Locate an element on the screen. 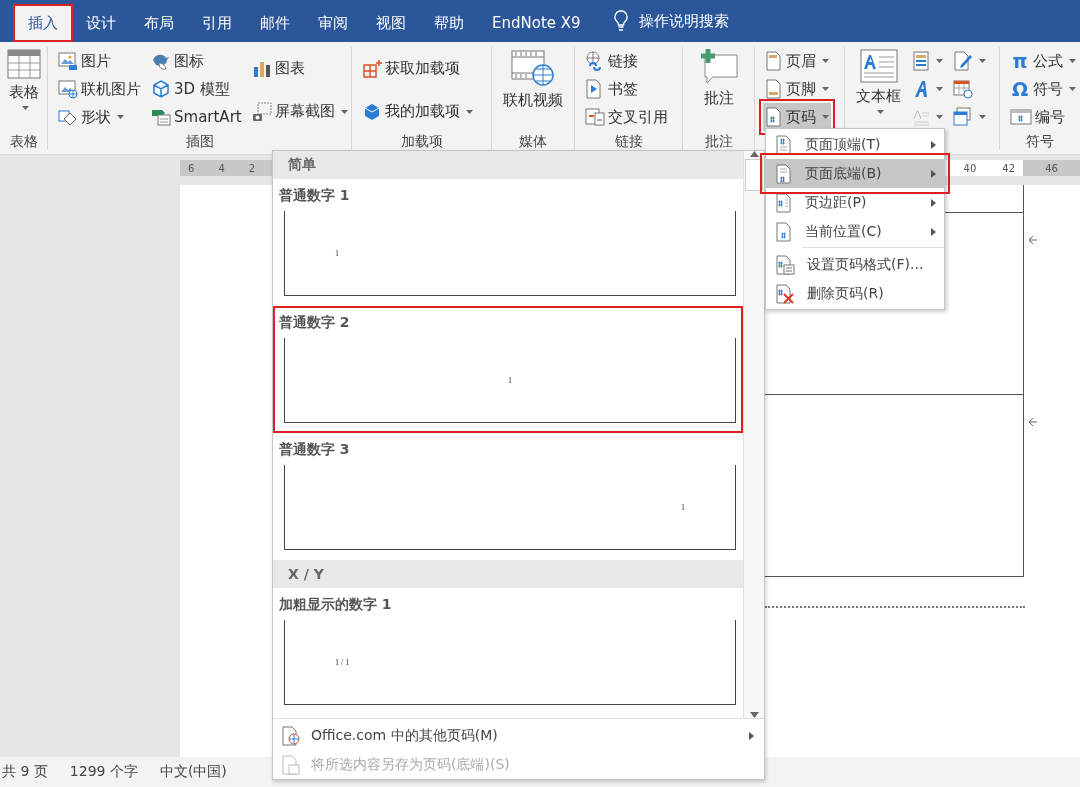  ribbon-tab: 帮助 is located at coordinates (449, 23).